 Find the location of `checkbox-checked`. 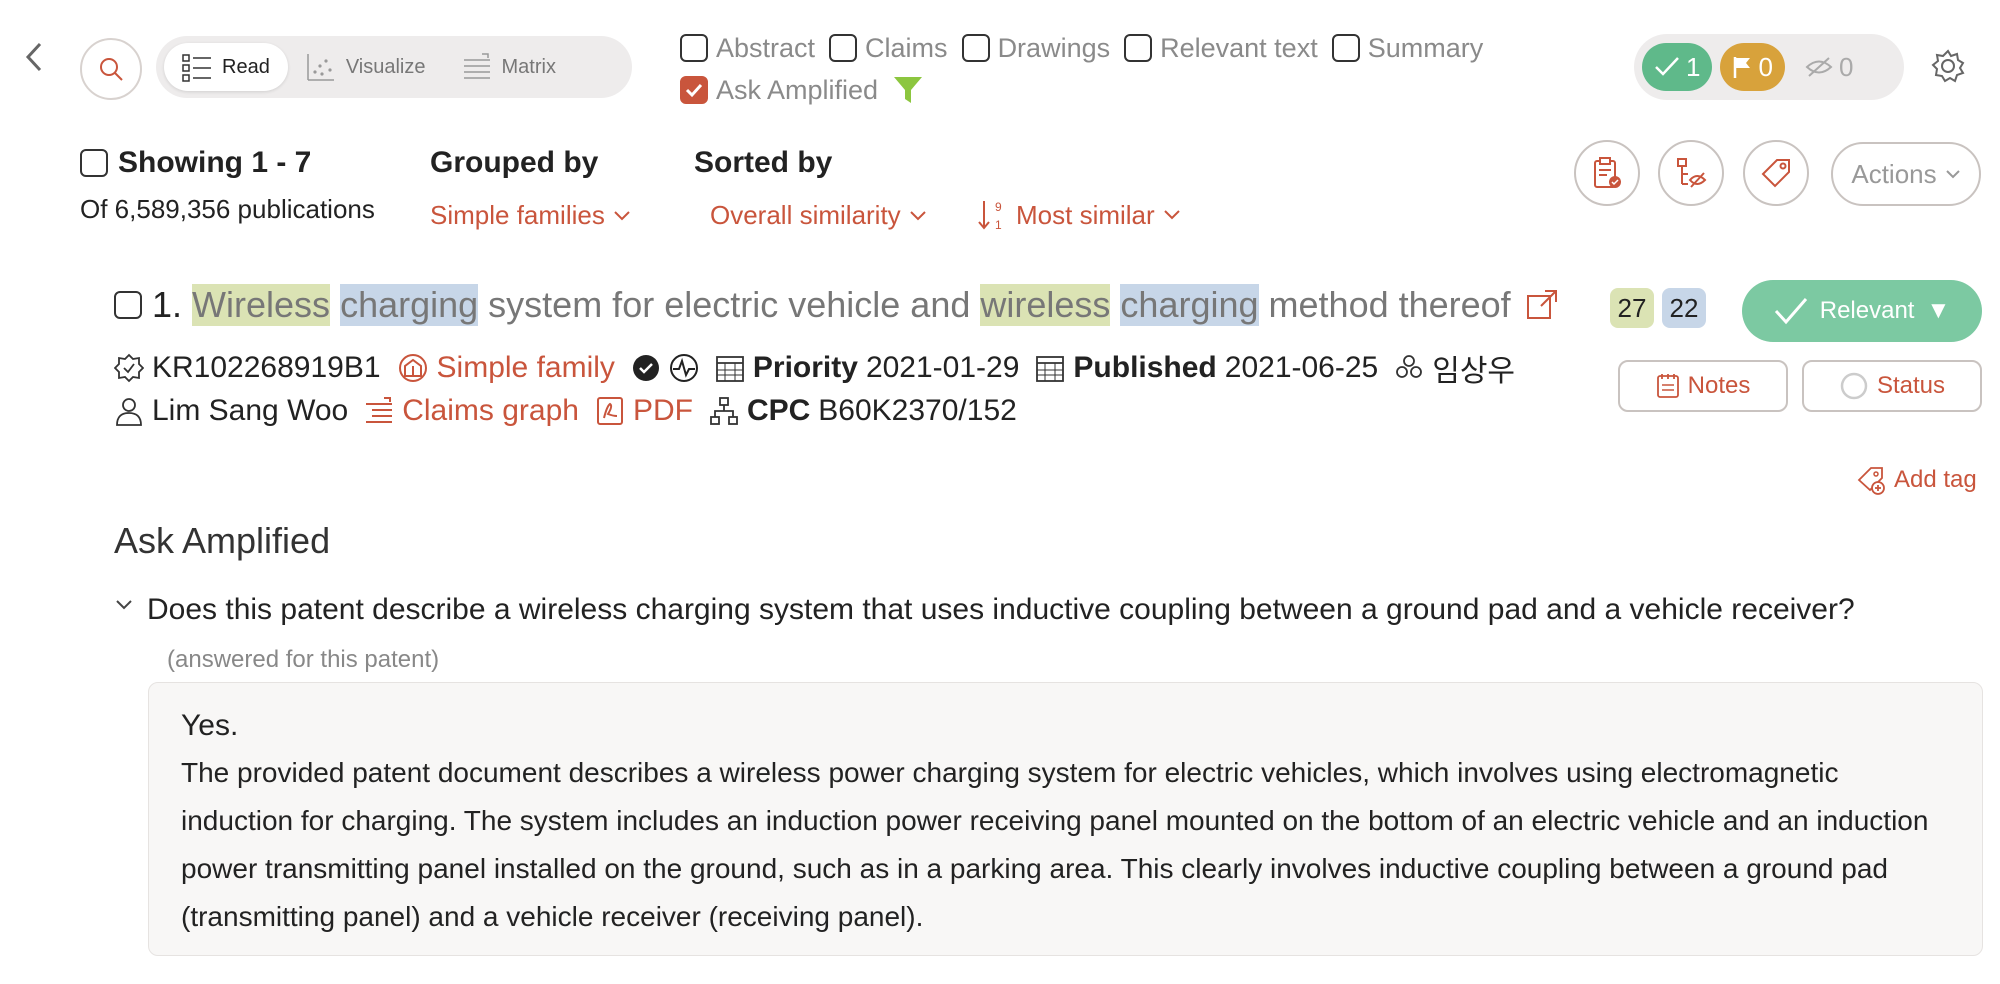

checkbox-checked is located at coordinates (694, 90).